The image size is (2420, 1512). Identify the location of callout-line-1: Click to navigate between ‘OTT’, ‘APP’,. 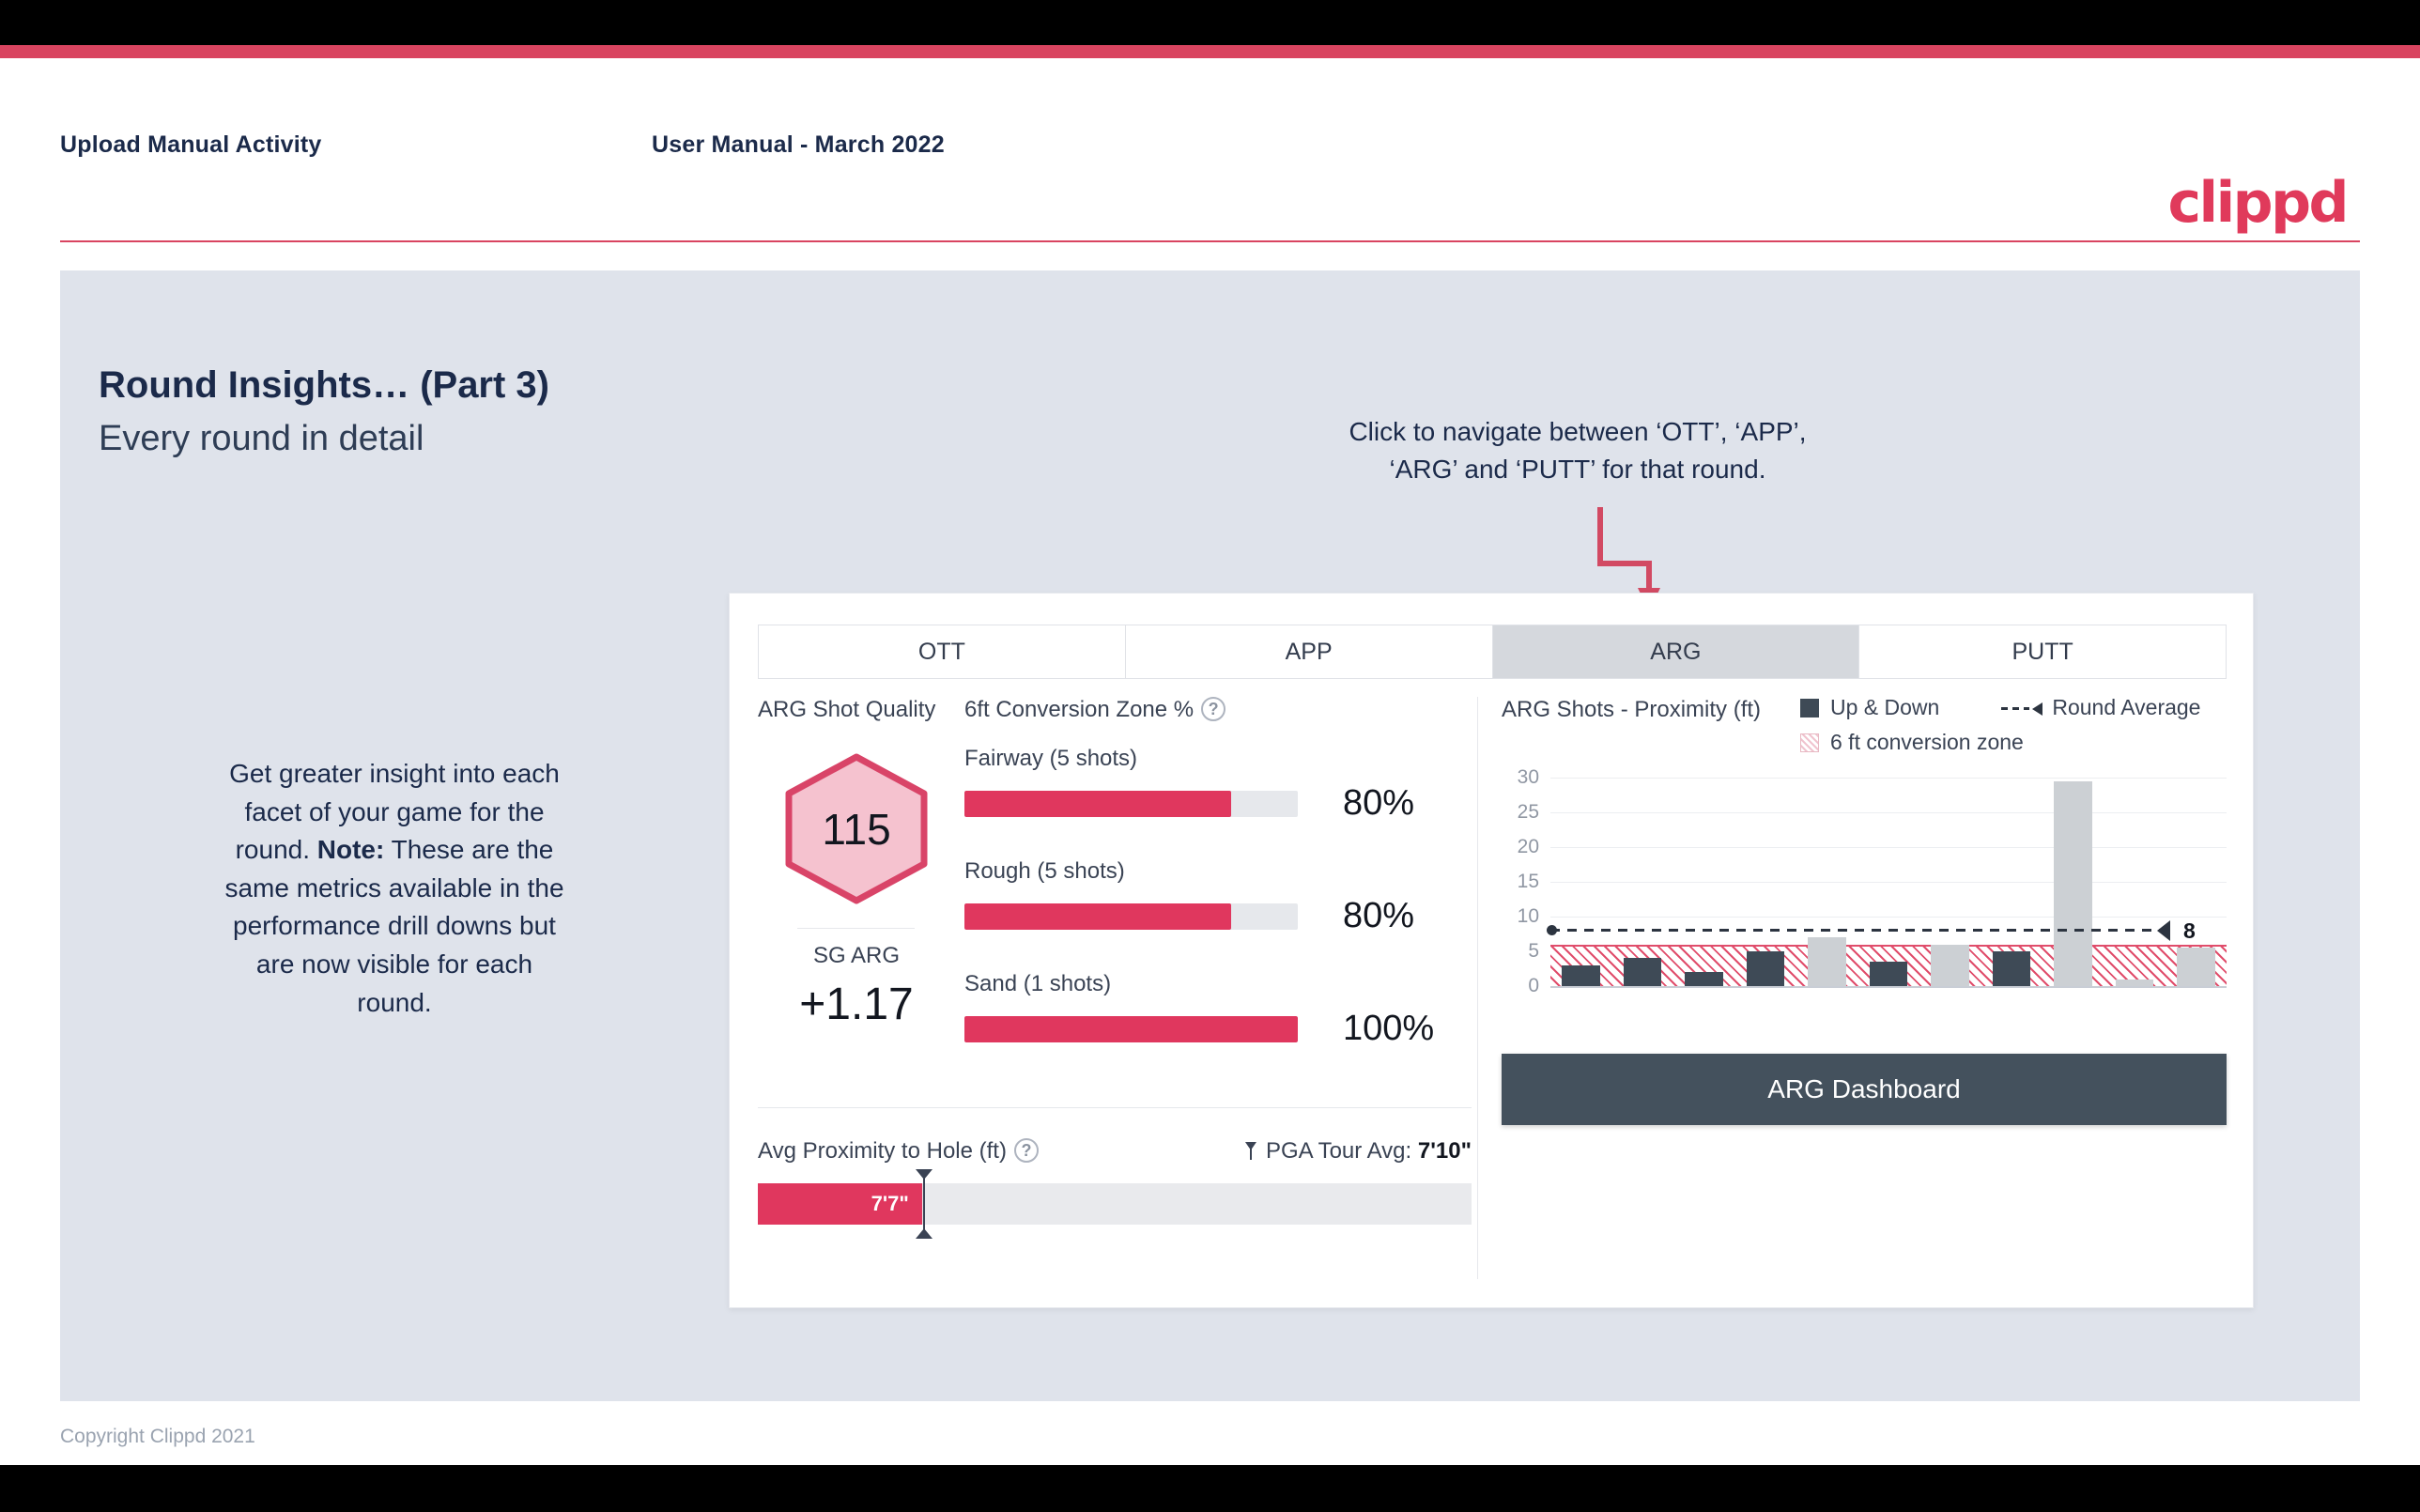
(1578, 431).